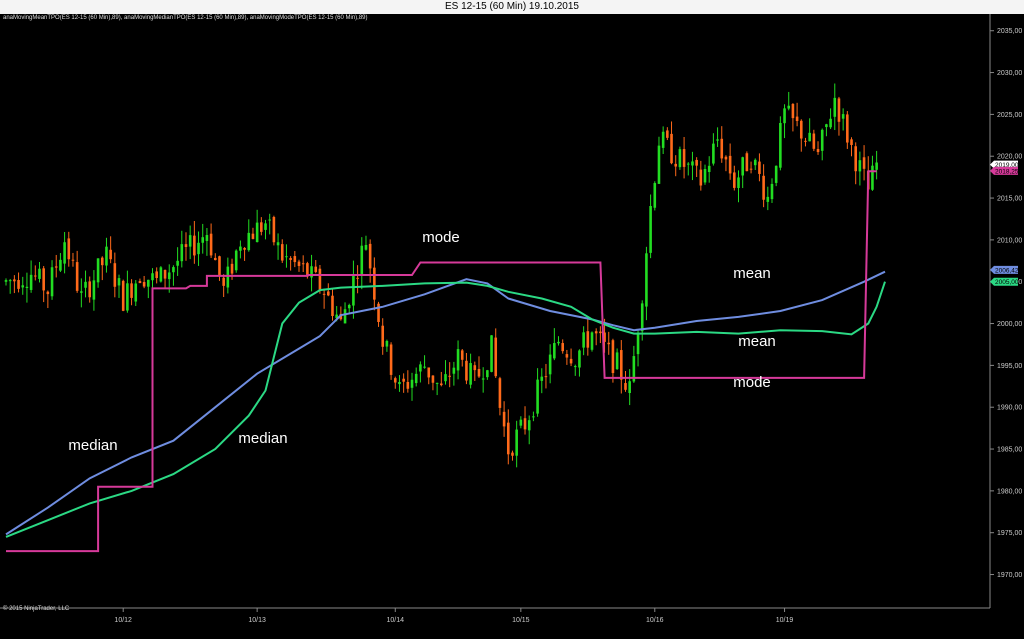 The height and width of the screenshot is (639, 1024). Describe the element at coordinates (1009, 491) in the screenshot. I see `y-tick-label: 1980,00` at that location.